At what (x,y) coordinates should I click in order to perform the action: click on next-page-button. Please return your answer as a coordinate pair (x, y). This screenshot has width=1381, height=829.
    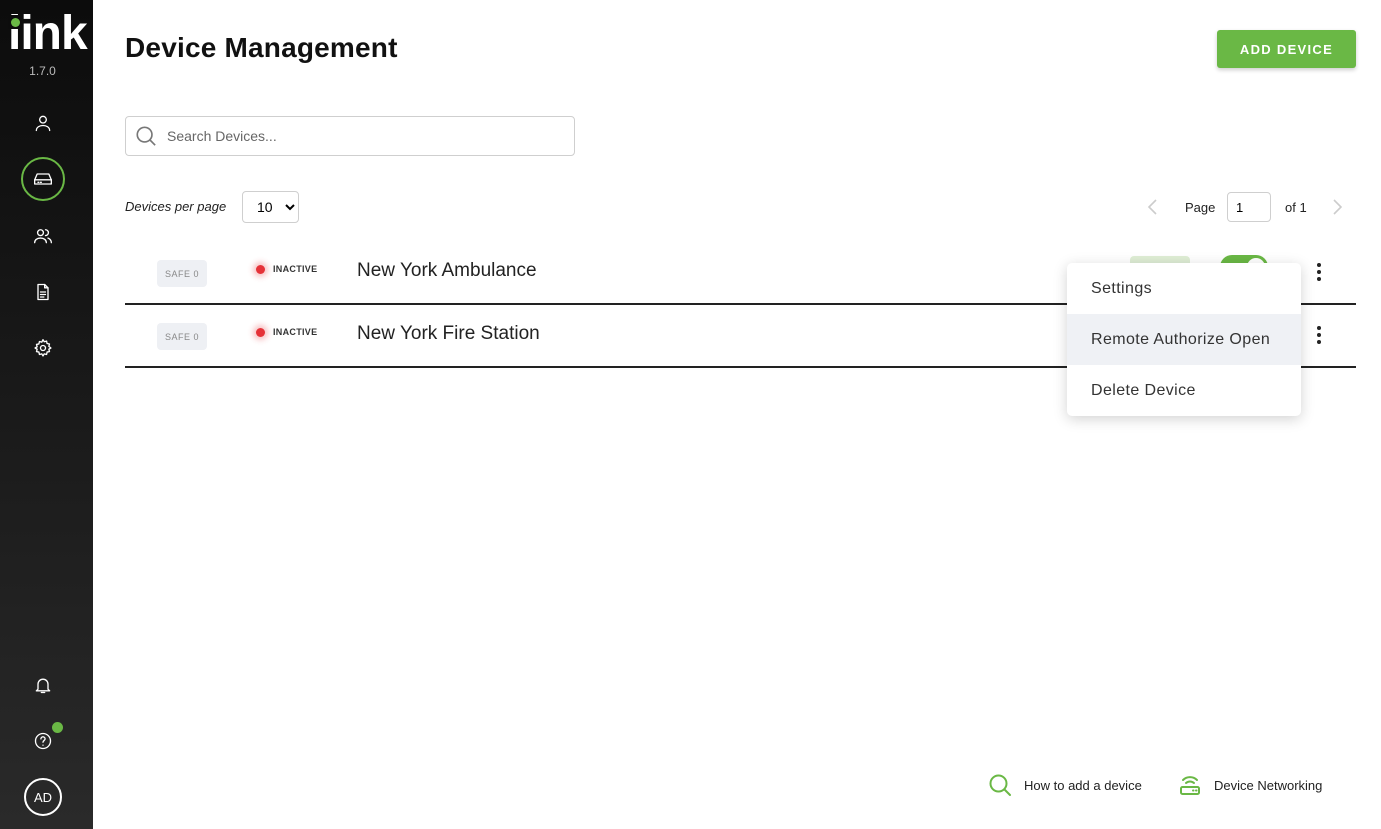
    Looking at the image, I should click on (1337, 207).